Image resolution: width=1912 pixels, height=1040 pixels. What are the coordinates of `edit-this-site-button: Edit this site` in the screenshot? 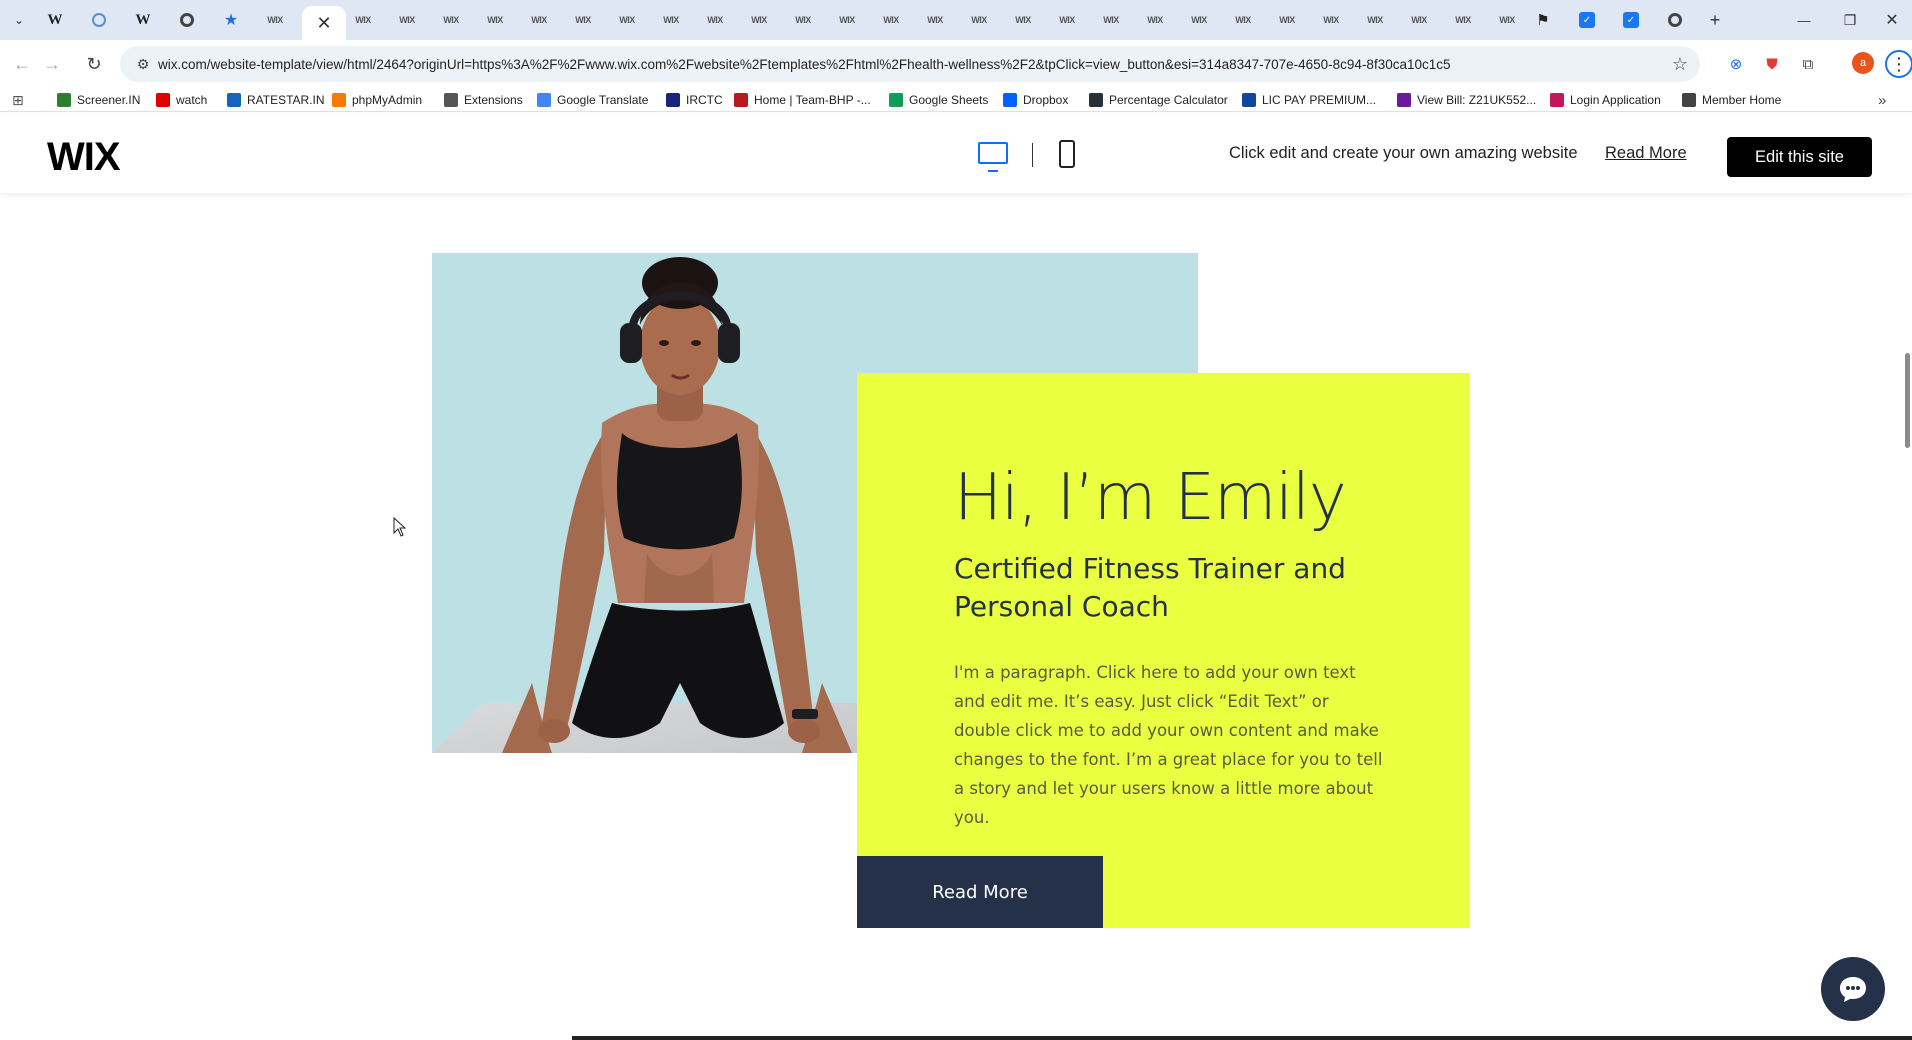 It's located at (1799, 157).